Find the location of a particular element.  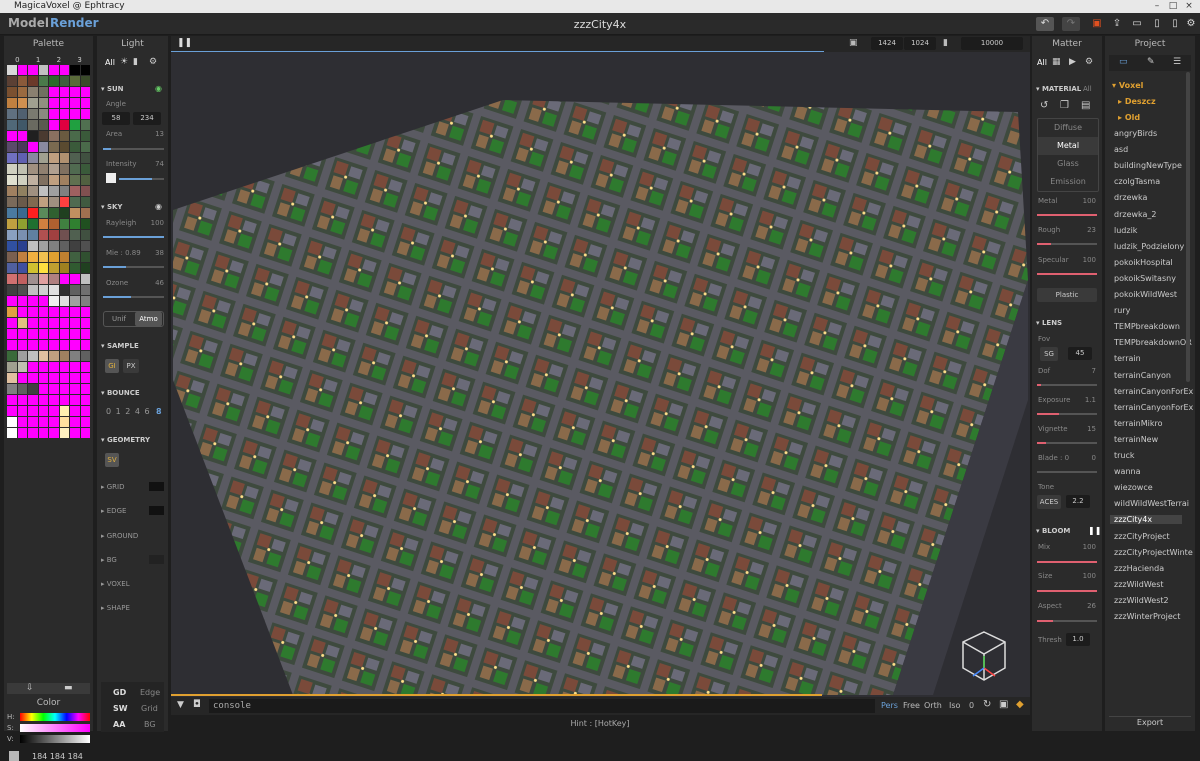

project-file-item: TEMPbreakdown is located at coordinates (1147, 326).